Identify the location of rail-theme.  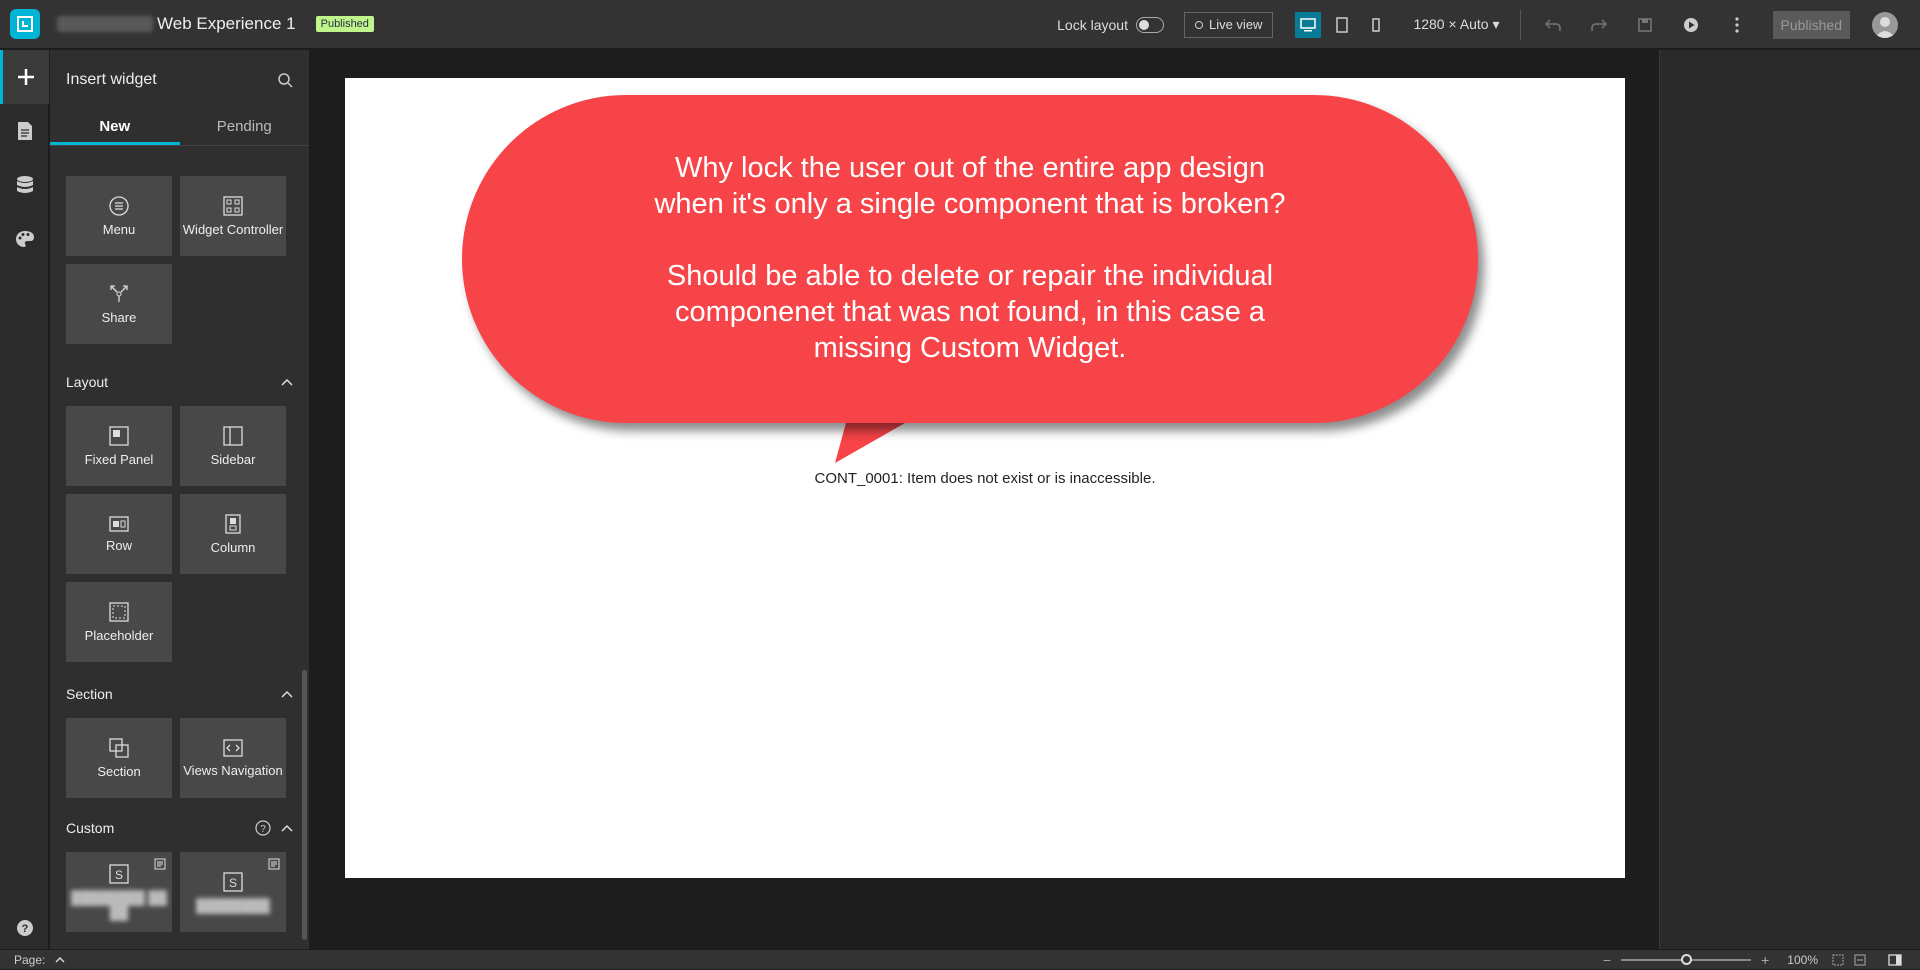
(24, 239).